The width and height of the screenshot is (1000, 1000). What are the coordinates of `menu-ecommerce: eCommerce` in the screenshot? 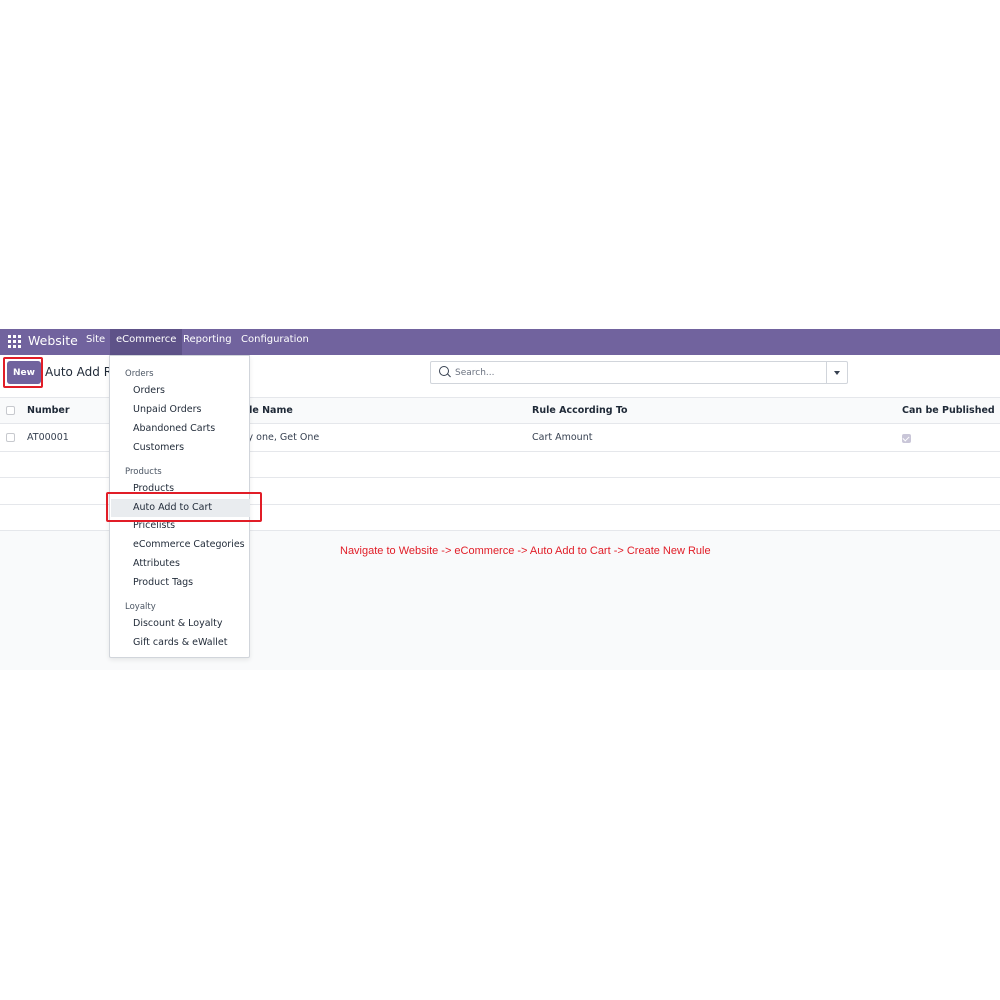 It's located at (146, 342).